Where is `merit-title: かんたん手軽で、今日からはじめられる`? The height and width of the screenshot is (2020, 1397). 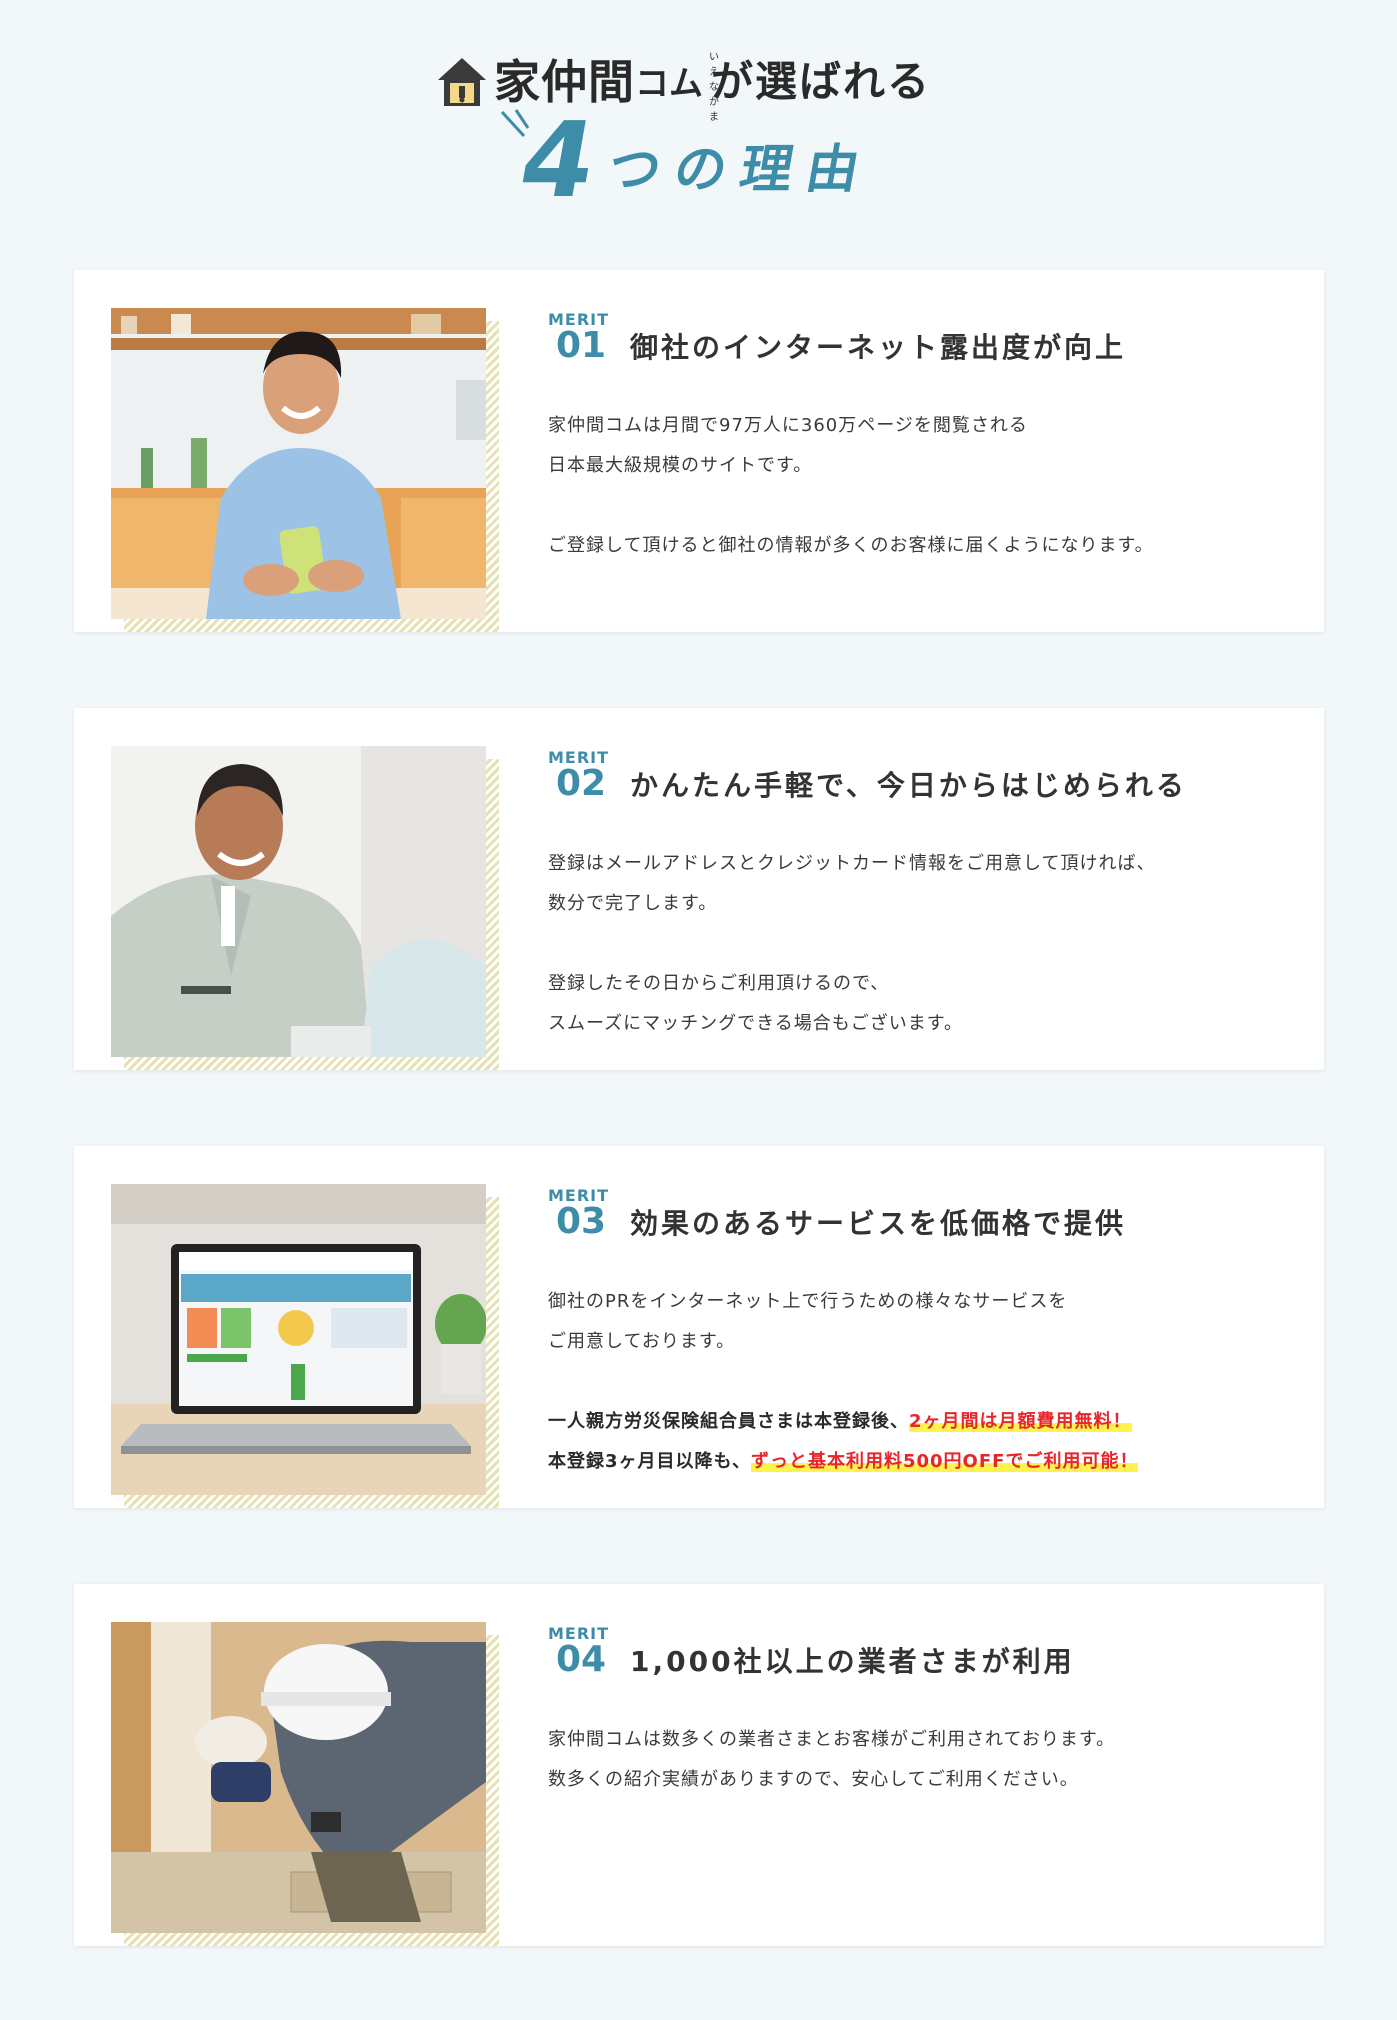 merit-title: かんたん手軽で、今日からはじめられる is located at coordinates (908, 785).